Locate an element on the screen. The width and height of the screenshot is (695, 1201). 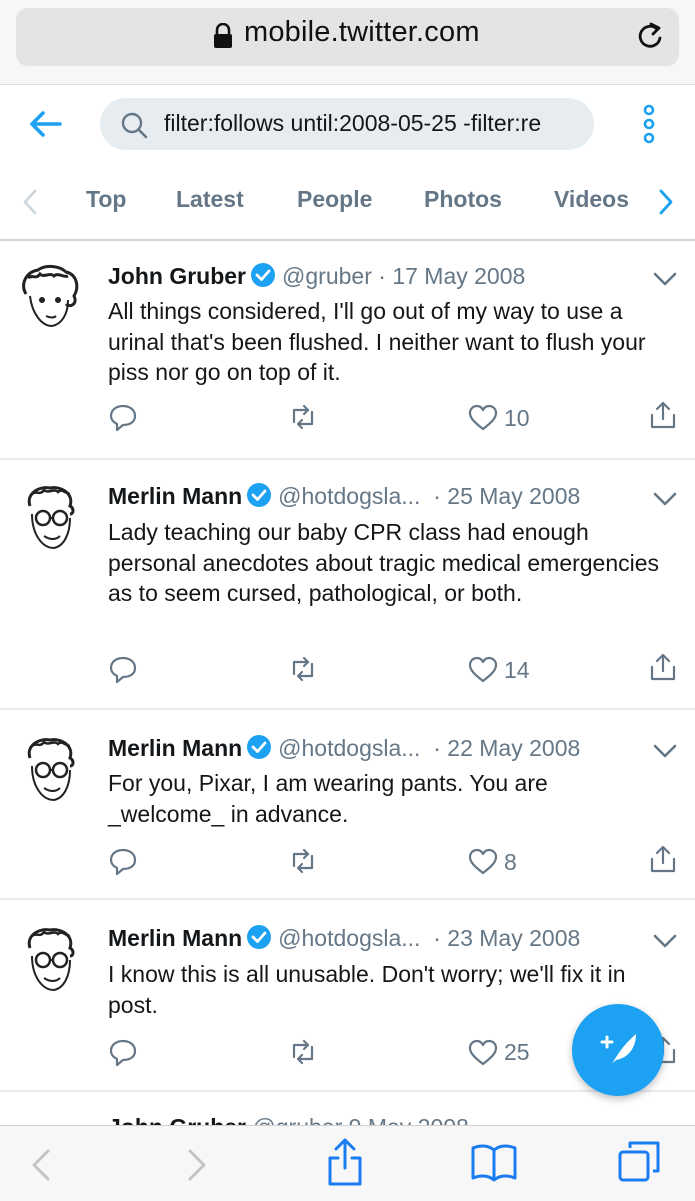
tweet-header: Merlin Mann @hotdogsla... · 23 May 2008 is located at coordinates (344, 938).